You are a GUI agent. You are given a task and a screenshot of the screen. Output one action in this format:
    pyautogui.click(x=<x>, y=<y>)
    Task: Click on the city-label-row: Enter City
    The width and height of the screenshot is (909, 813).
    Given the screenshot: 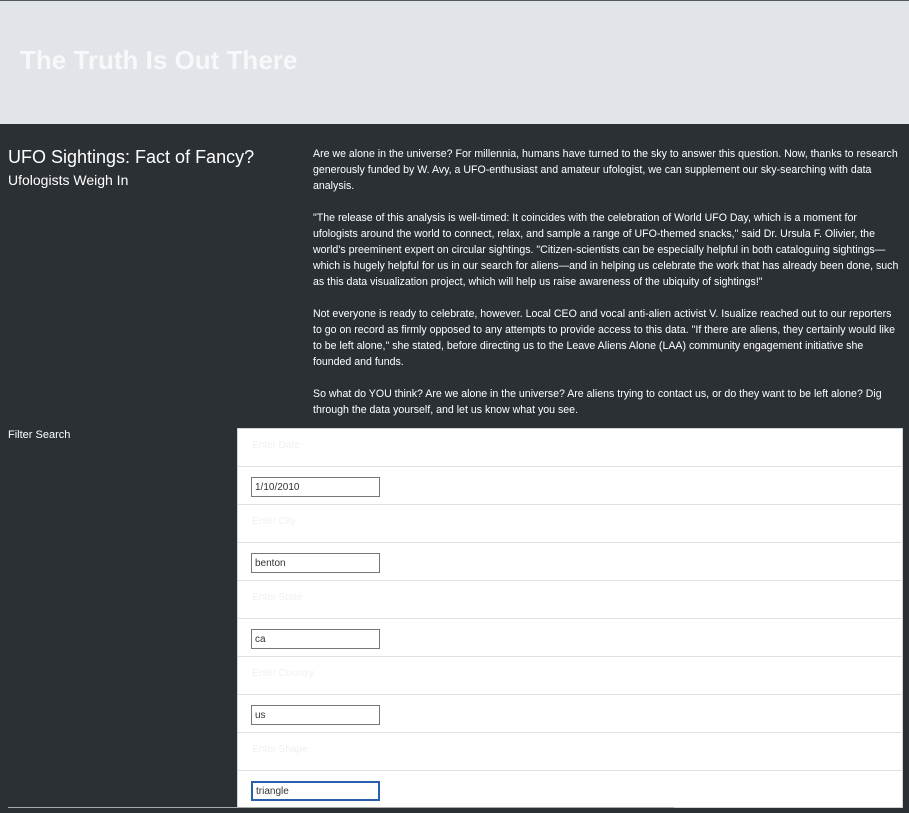 What is the action you would take?
    pyautogui.click(x=570, y=524)
    